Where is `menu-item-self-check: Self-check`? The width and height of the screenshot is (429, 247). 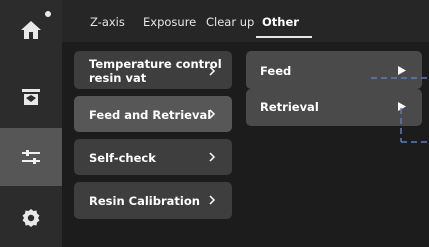
menu-item-self-check: Self-check is located at coordinates (153, 157).